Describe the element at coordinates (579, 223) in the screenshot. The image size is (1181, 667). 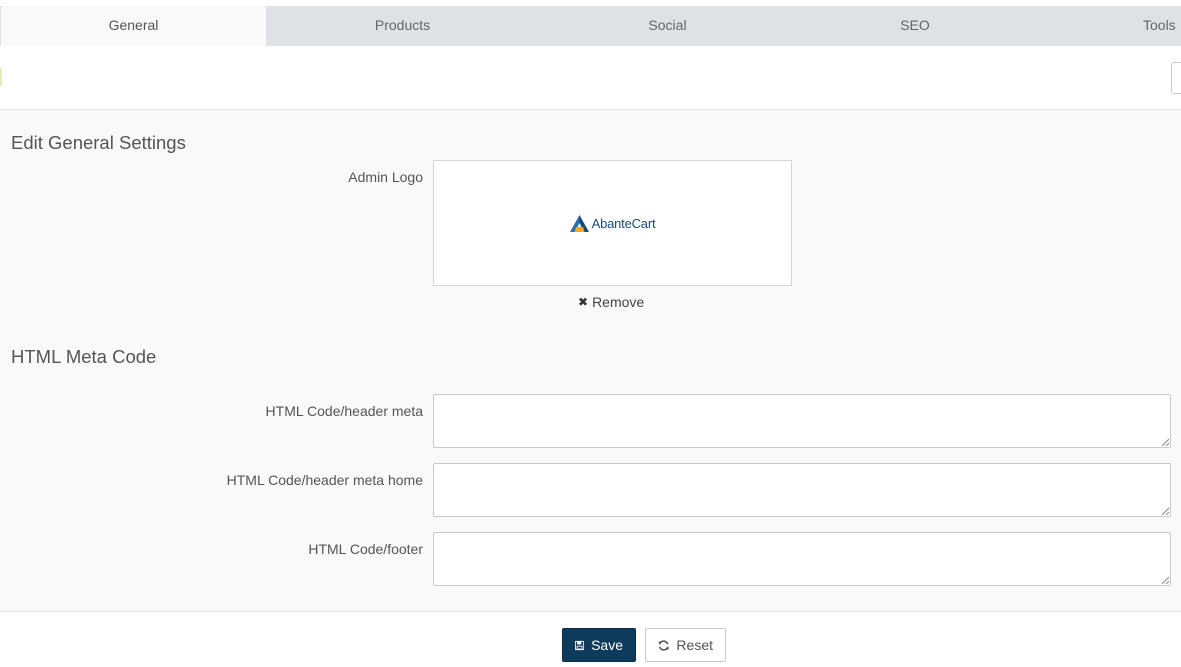
I see `abantecart-logo-icon` at that location.